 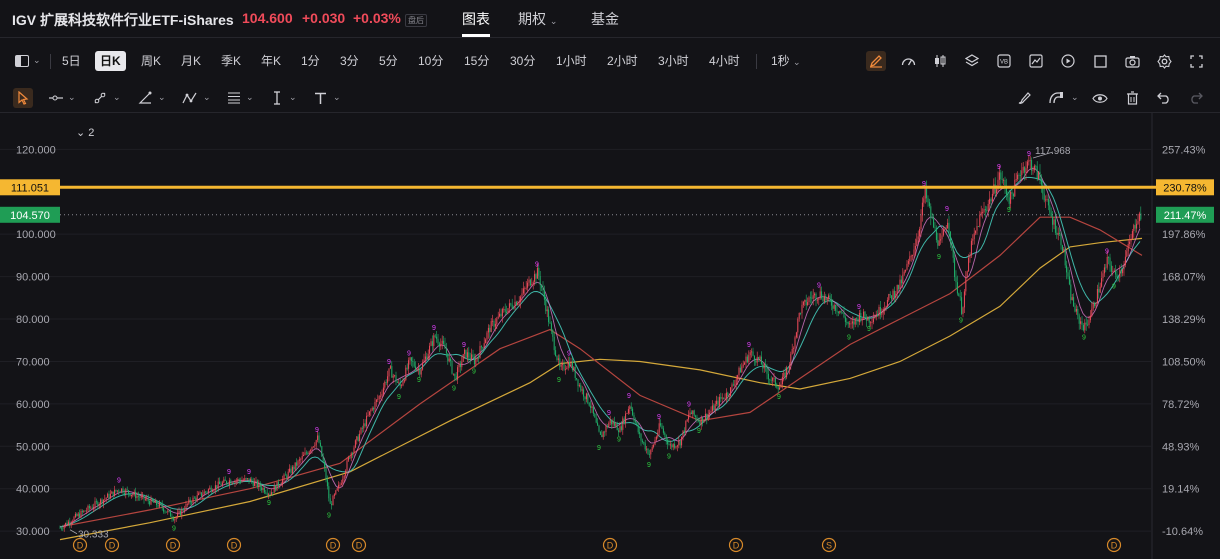 What do you see at coordinates (908, 61) in the screenshot?
I see `speed-icon` at bounding box center [908, 61].